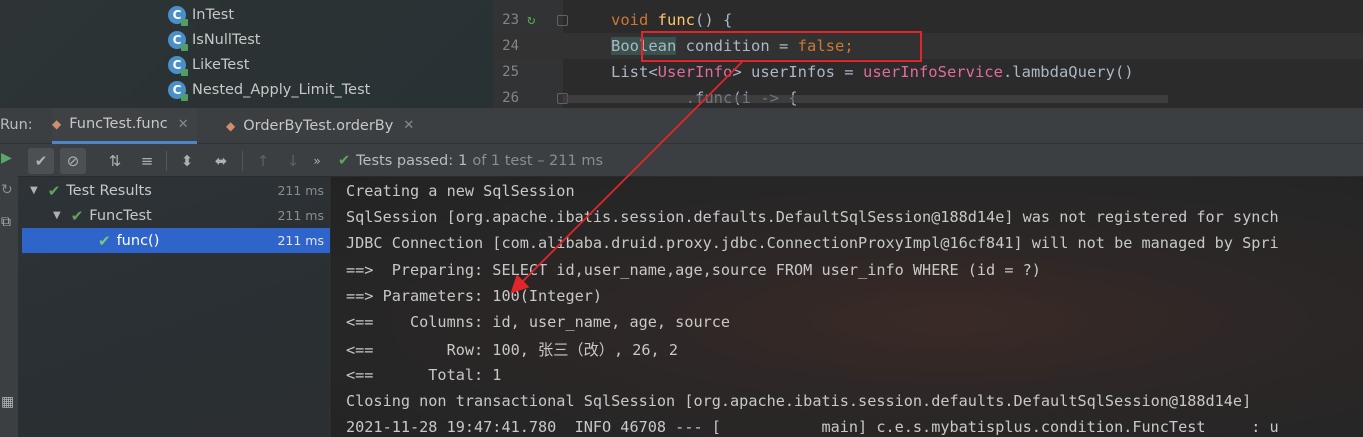 This screenshot has height=437, width=1363. I want to click on tests-status: ✔ Tests passed: 1 of 1 test – 211 ms, so click(470, 160).